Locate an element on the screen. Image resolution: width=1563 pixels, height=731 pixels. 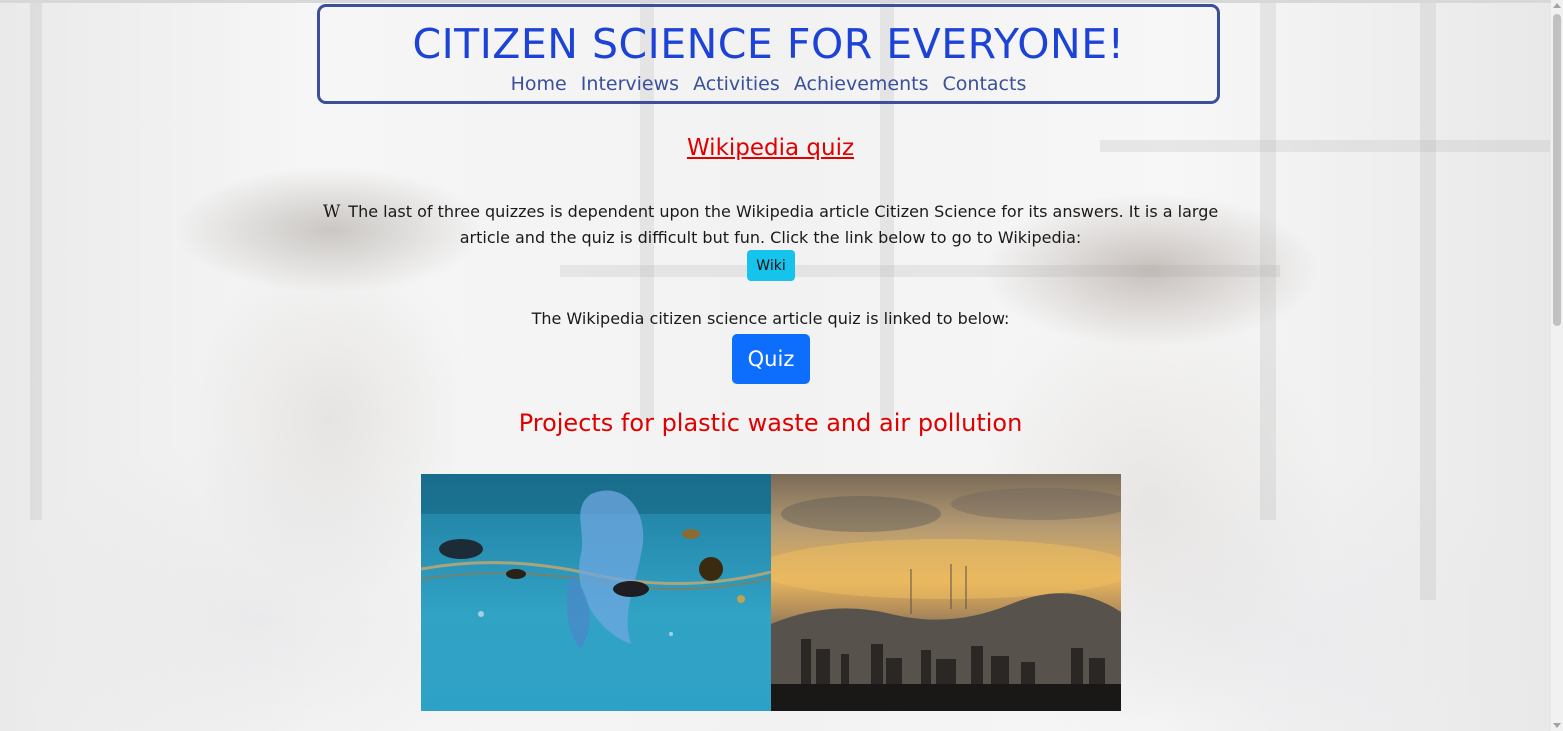
plastic-waste-ocean-image is located at coordinates (596, 592).